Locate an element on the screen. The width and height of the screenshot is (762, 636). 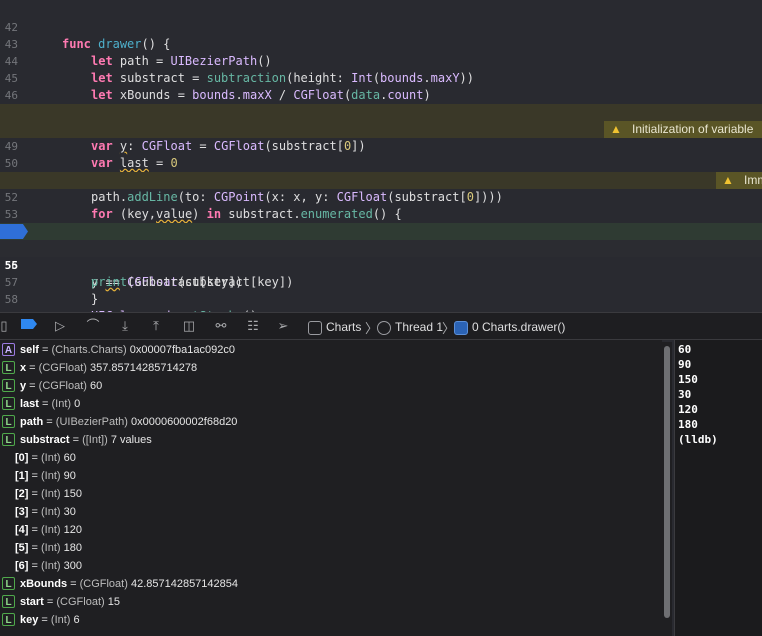
variable-value: 0x0000600002f68d20 is located at coordinates (184, 422).